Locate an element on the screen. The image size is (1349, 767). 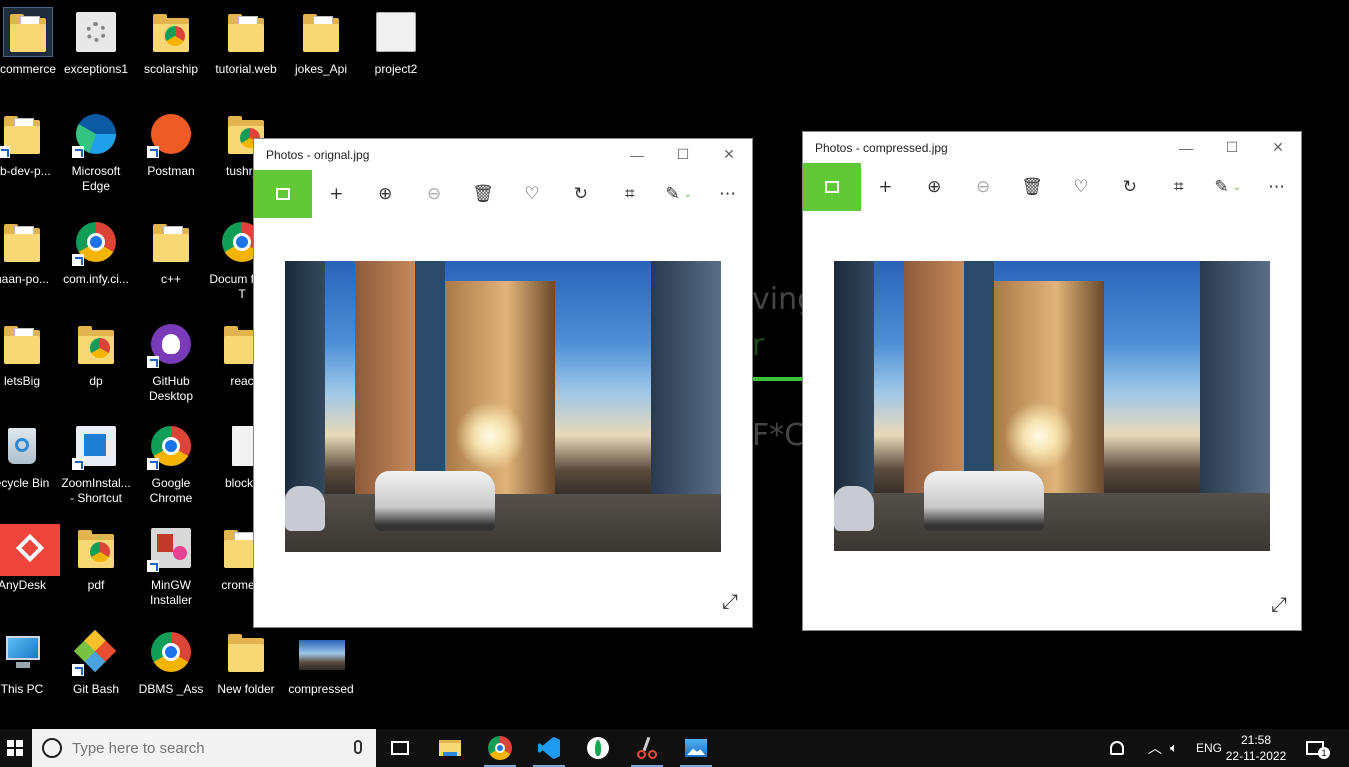
document-icon is located at coordinates (396, 32).